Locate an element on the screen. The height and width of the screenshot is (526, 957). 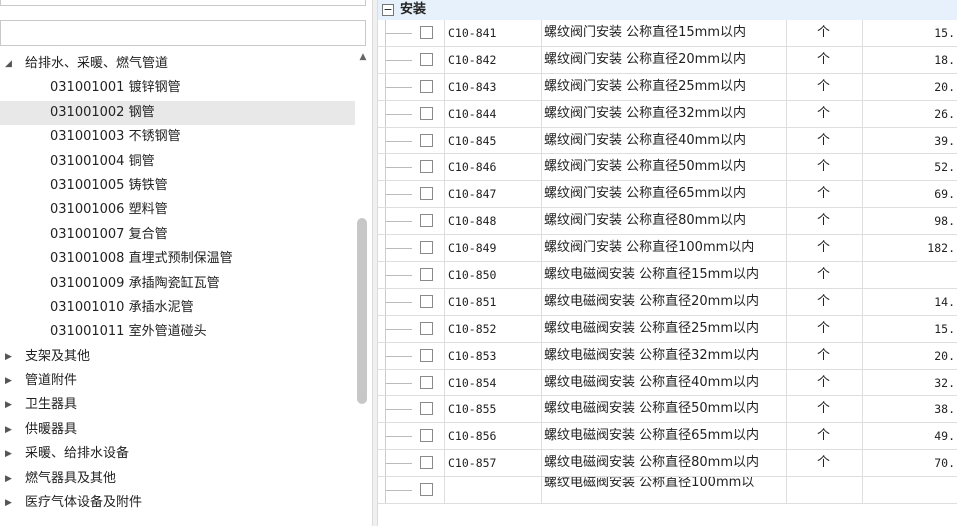
quota-name-cell: 螺纹电磁阀安装 公称直径40mm以内 is located at coordinates (663, 382).